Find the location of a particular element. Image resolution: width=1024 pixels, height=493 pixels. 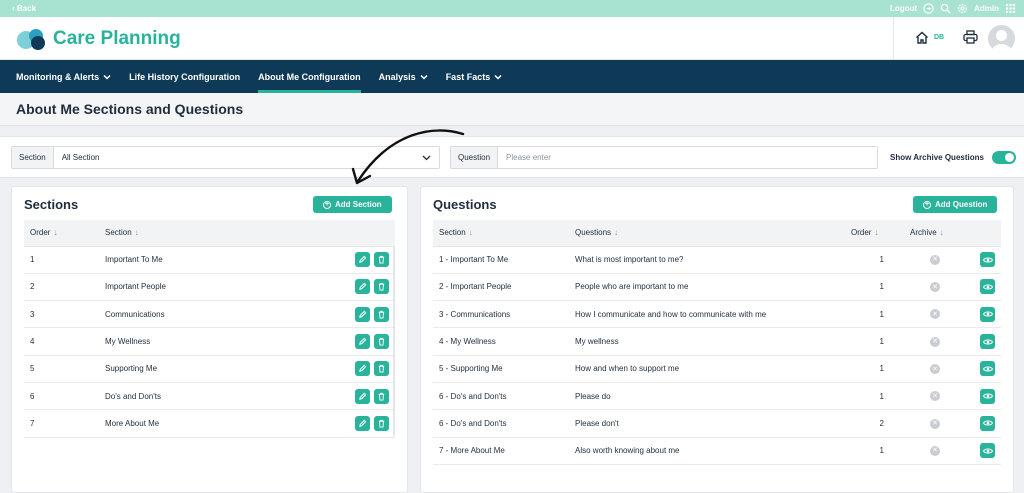

question-text: Please don't is located at coordinates (707, 423).